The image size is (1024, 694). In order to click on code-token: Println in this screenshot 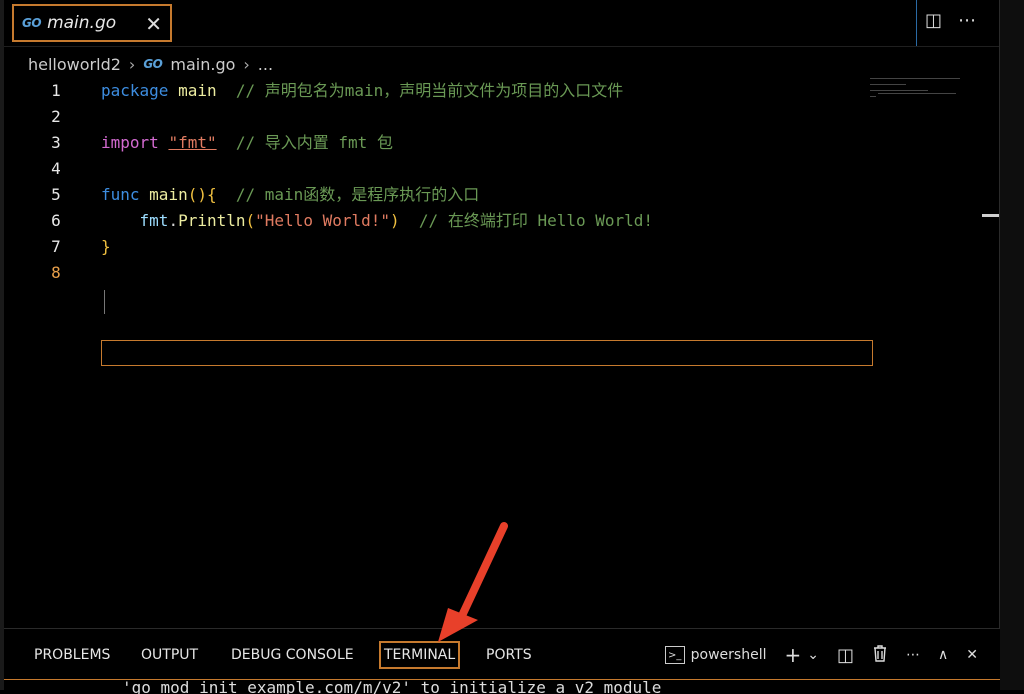, I will do `click(212, 220)`.